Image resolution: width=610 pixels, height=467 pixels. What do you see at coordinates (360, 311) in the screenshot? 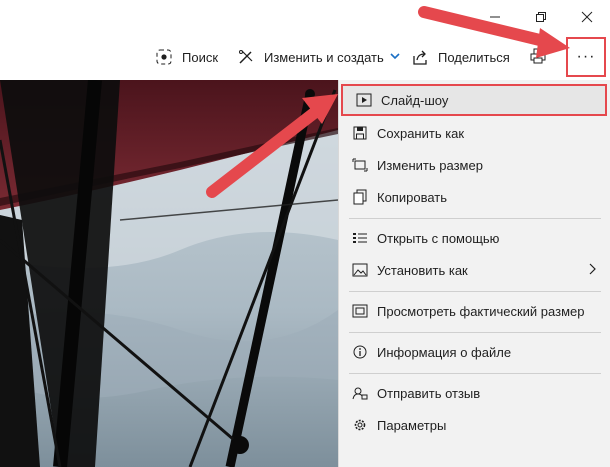
I see `actual-size-icon` at bounding box center [360, 311].